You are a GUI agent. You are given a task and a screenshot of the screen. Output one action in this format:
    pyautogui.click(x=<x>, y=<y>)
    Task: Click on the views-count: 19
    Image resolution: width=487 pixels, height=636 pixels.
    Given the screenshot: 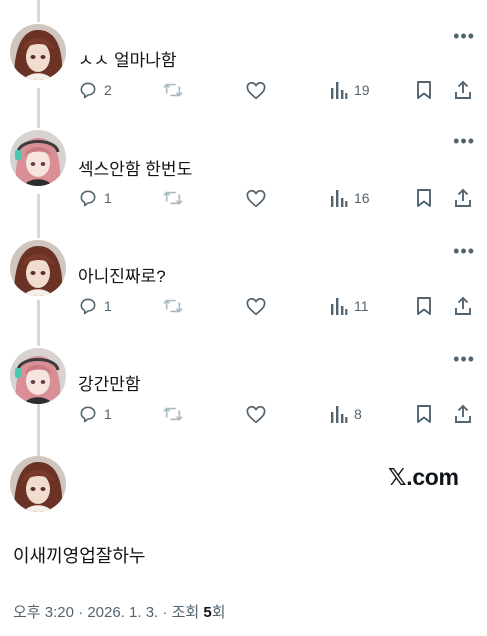 What is the action you would take?
    pyautogui.click(x=362, y=90)
    